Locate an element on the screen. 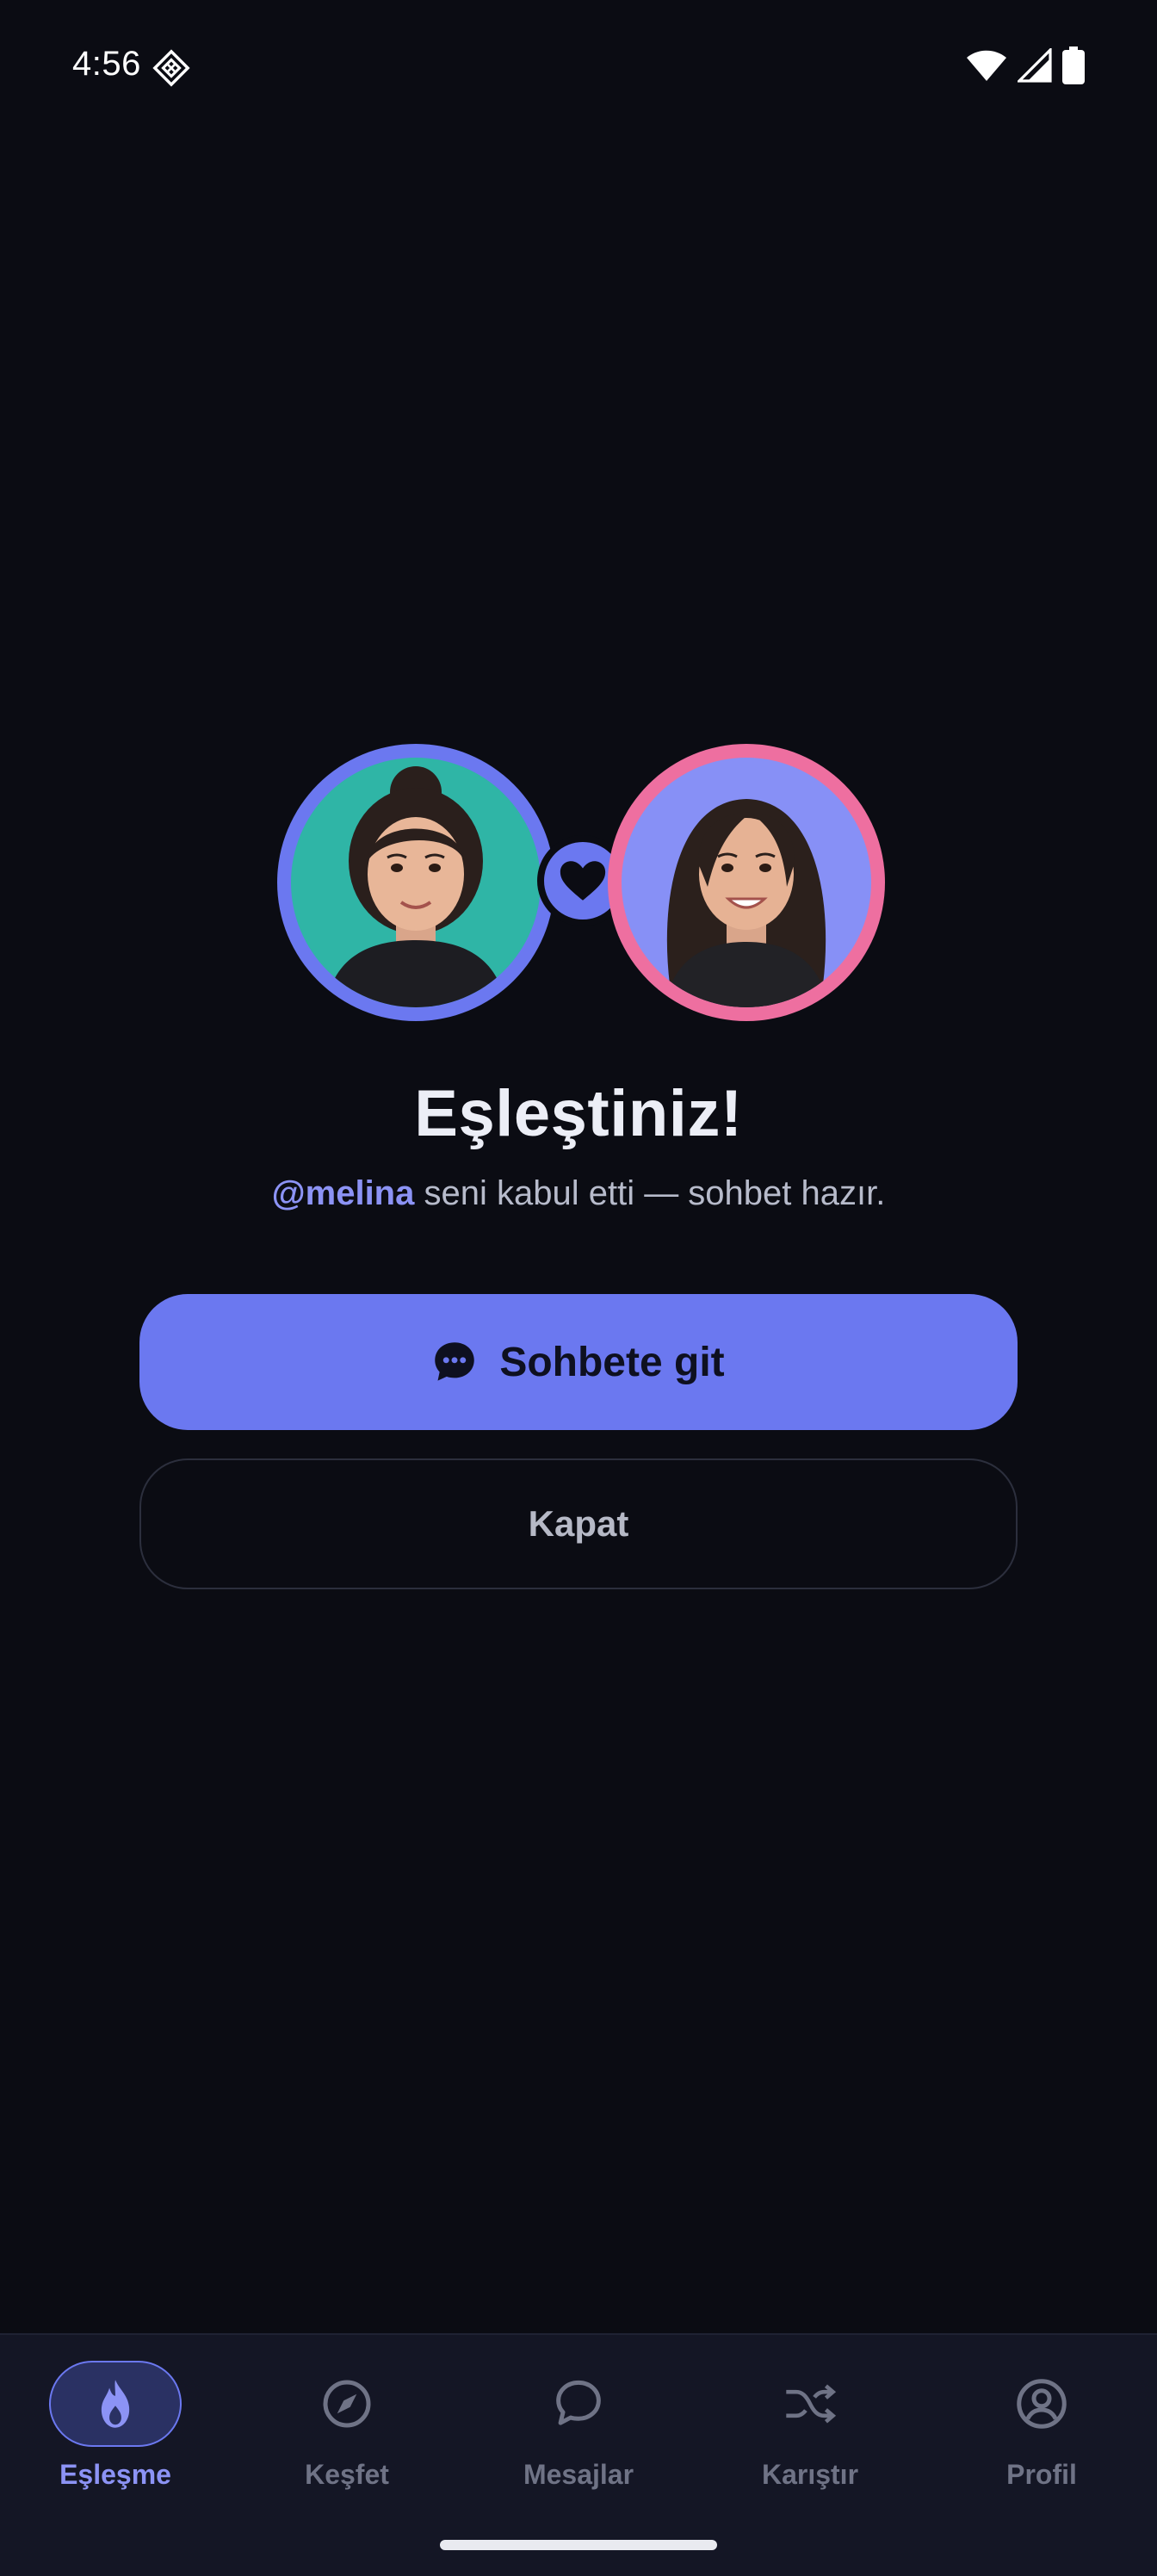  profile-icon is located at coordinates (1042, 2404).